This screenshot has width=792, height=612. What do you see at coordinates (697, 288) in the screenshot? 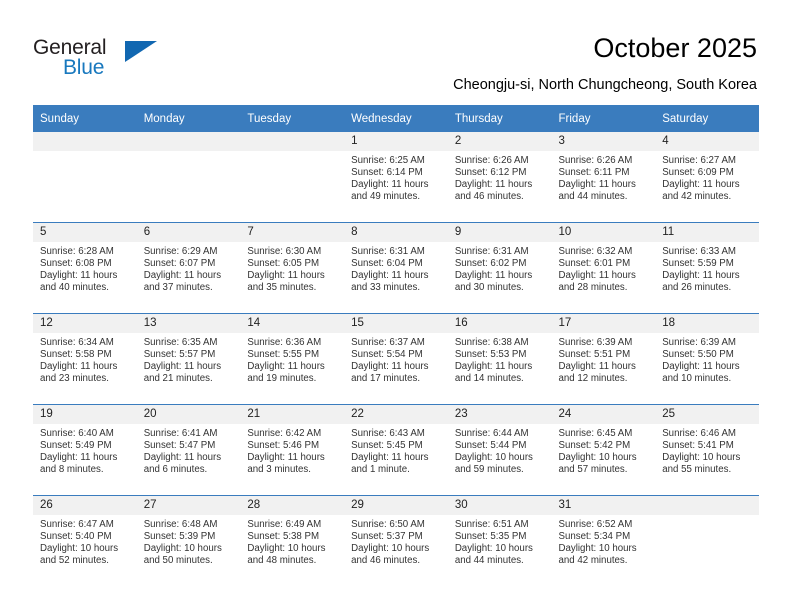
I see `day-daylight-text: and 26 minutes.` at bounding box center [697, 288].